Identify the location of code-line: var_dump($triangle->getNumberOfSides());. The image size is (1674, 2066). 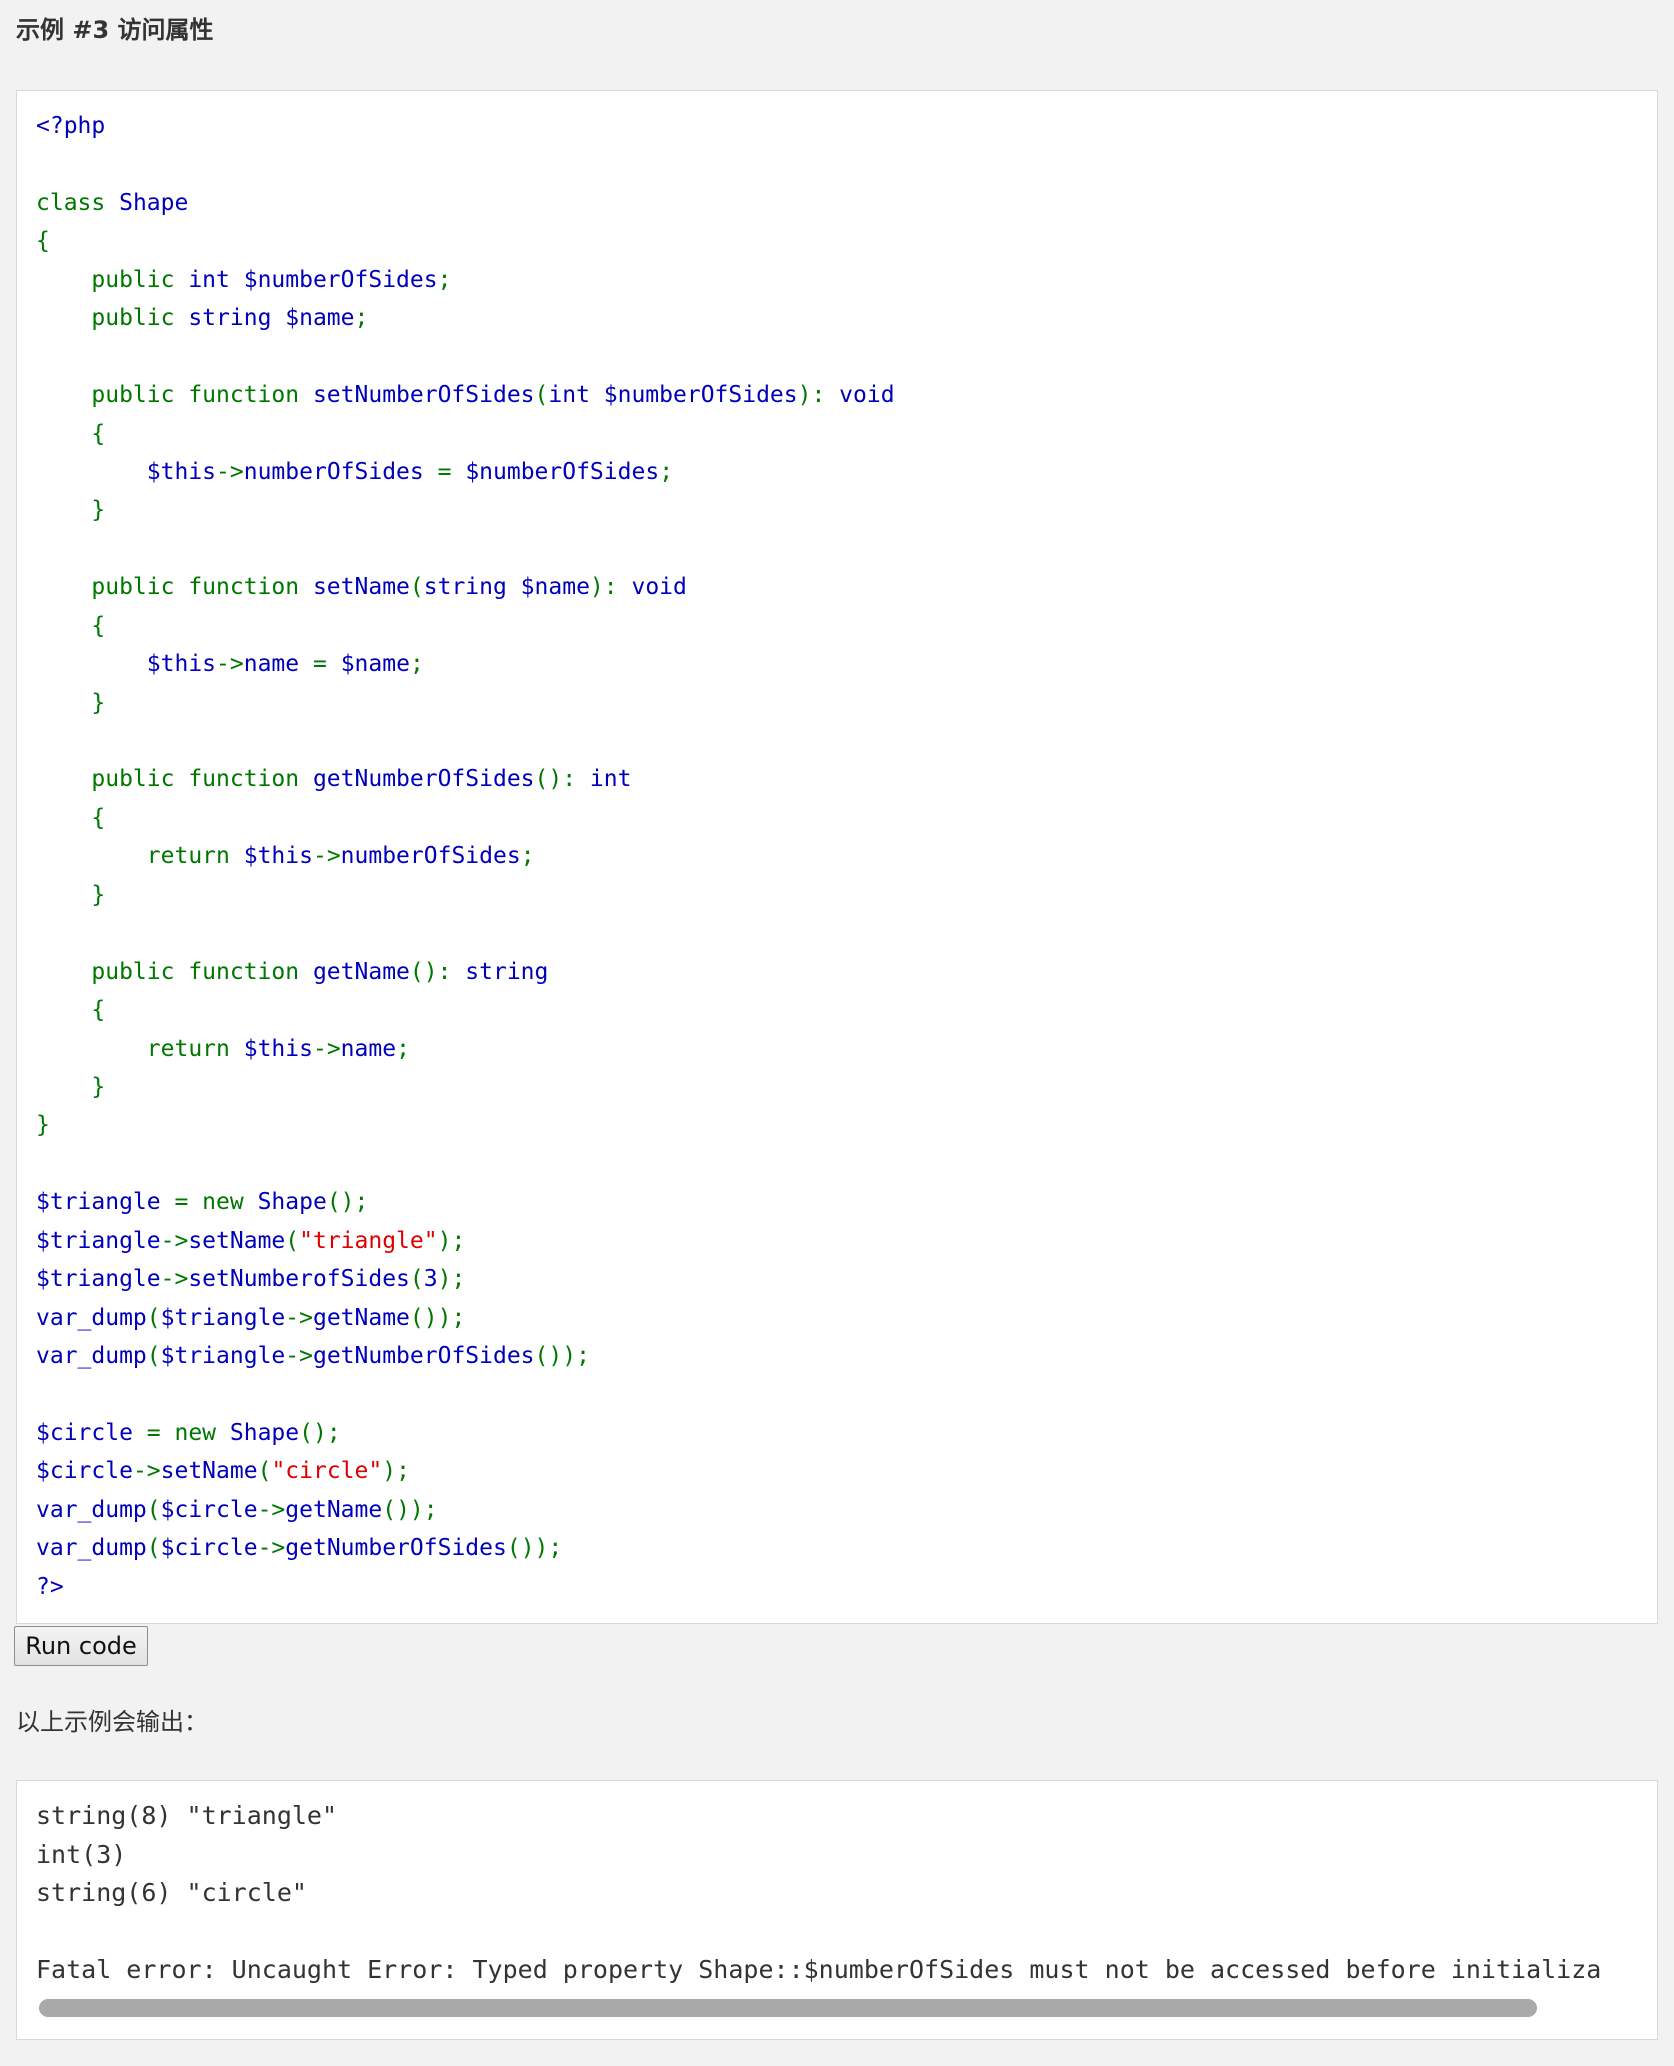
(465, 1356).